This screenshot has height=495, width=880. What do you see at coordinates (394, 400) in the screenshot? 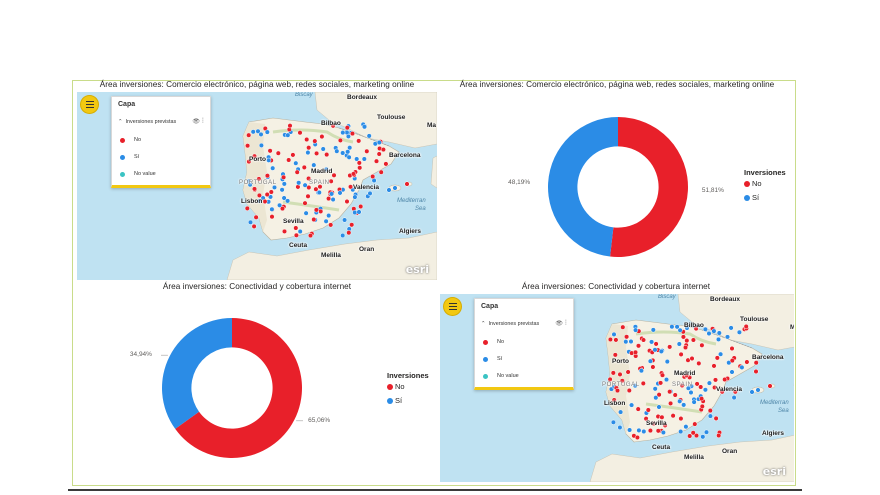
I see `legend-item-si: Sí` at bounding box center [394, 400].